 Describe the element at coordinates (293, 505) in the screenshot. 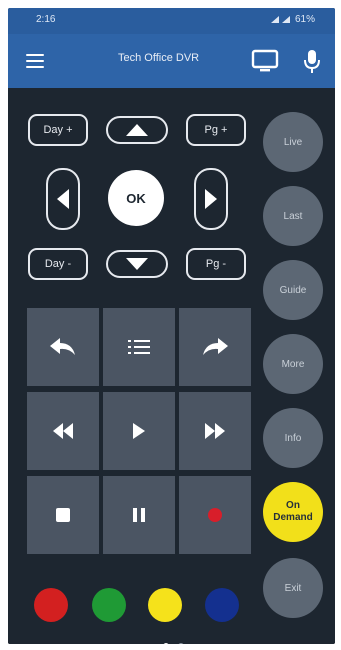

I see `on-demand-label-line1: On` at that location.